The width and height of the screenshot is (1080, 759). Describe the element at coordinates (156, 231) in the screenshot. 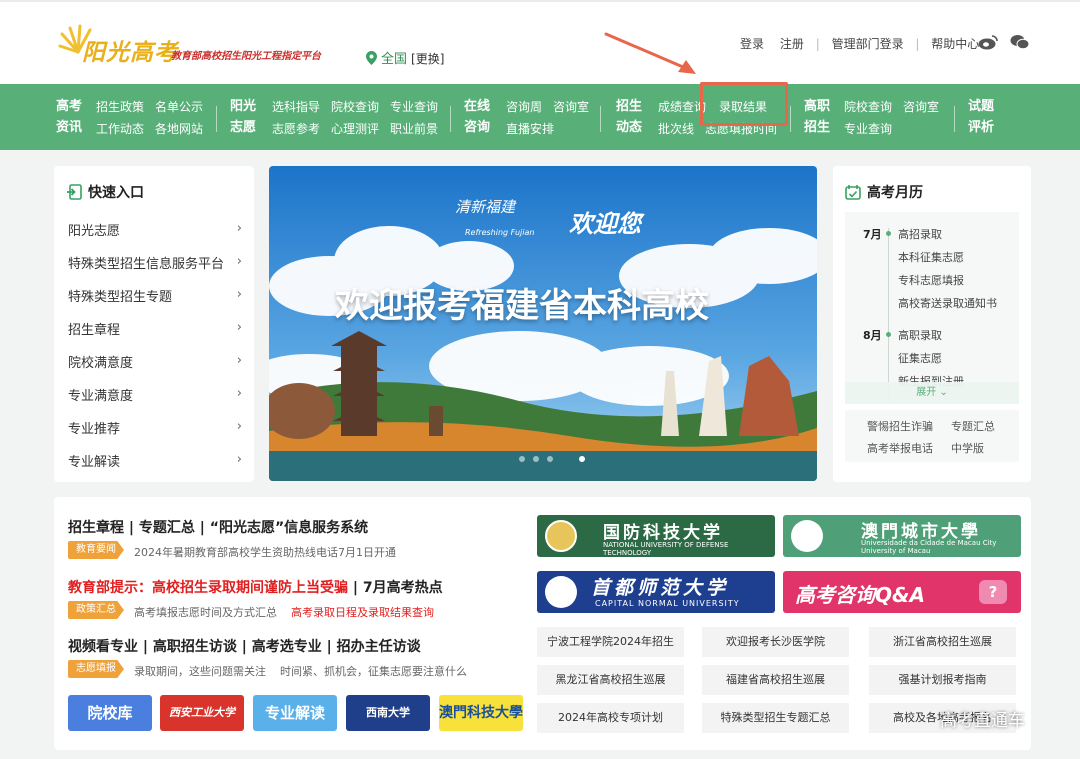

I see `quick-item: 阳光志愿 ›` at that location.